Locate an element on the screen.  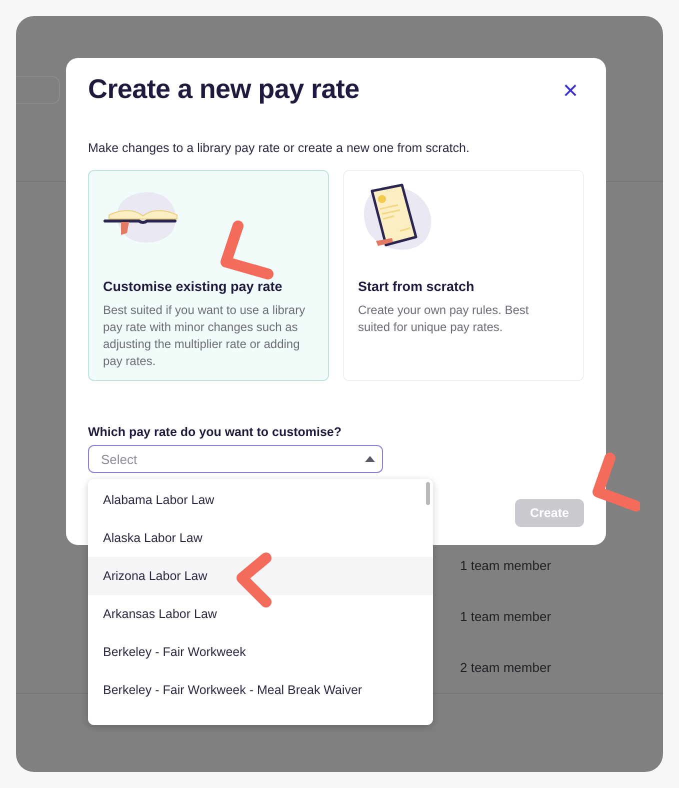
option-title: Customise existing pay rate is located at coordinates (193, 286).